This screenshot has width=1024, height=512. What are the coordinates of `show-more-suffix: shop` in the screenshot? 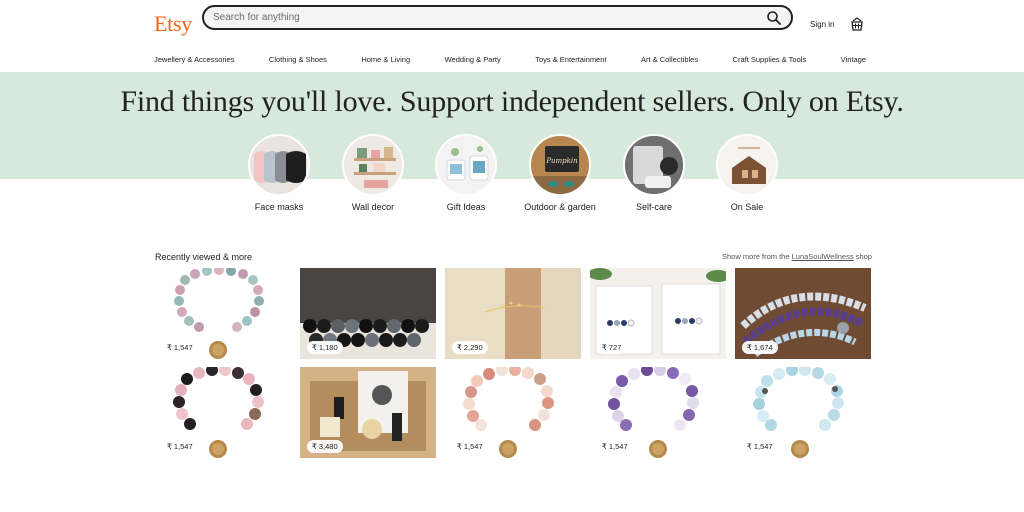 It's located at (862, 256).